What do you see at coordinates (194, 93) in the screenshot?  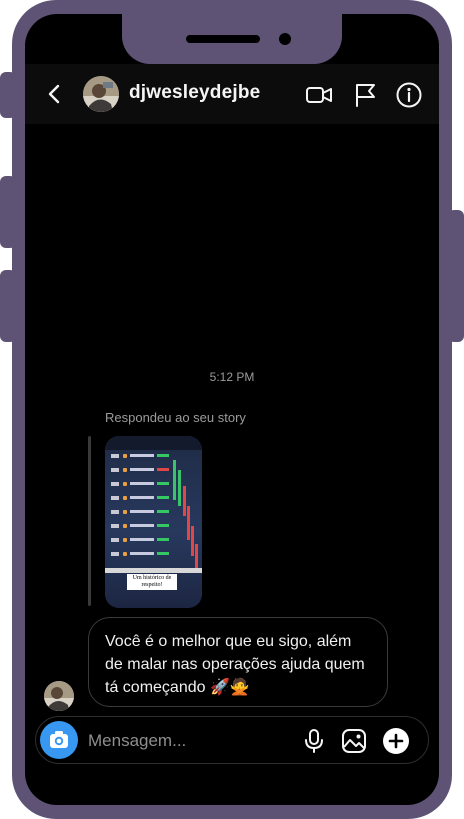 I see `username: djwesleydejbe` at bounding box center [194, 93].